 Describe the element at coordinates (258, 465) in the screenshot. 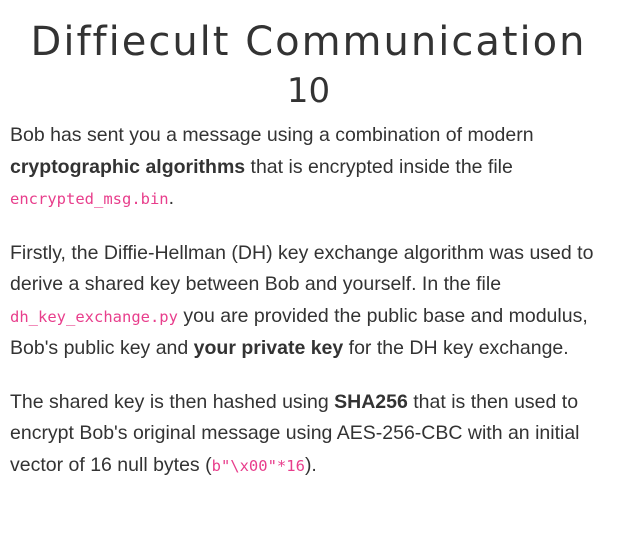

I see `iv-code: b"\x00"*16` at that location.